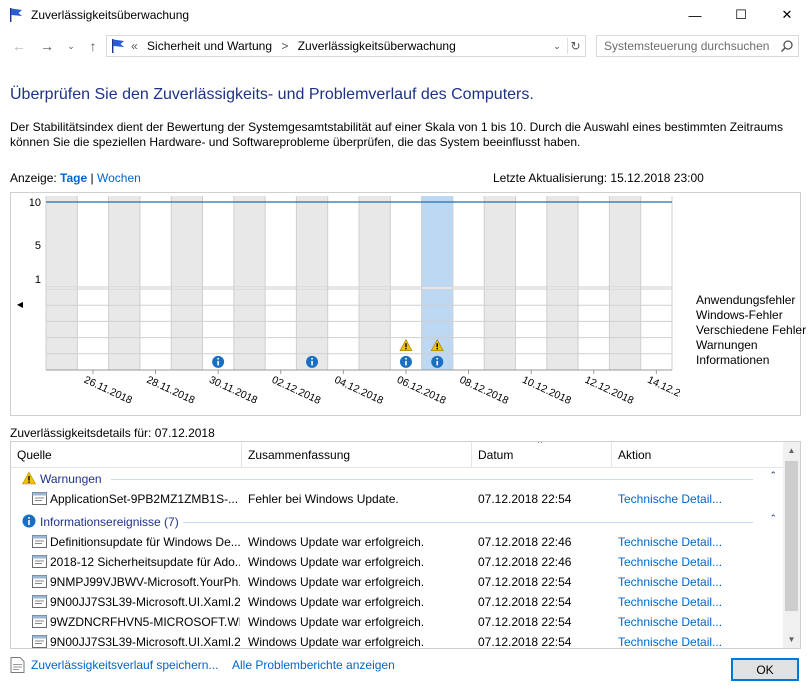 The height and width of the screenshot is (692, 811). What do you see at coordinates (691, 46) in the screenshot?
I see `search-input` at bounding box center [691, 46].